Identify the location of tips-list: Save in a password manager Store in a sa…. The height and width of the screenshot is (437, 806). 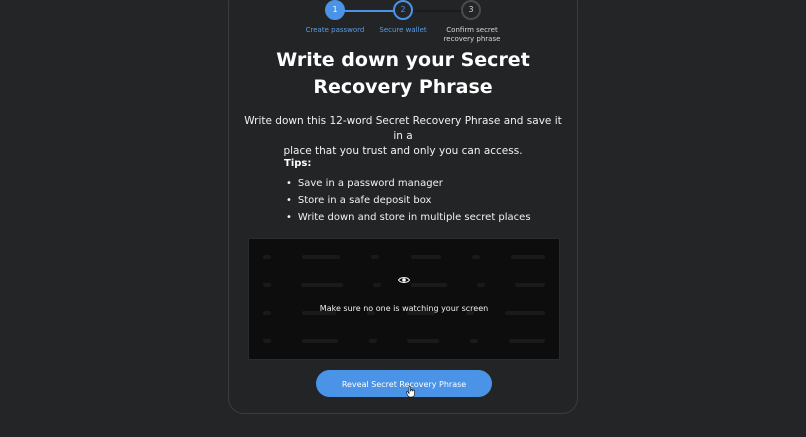
(408, 200).